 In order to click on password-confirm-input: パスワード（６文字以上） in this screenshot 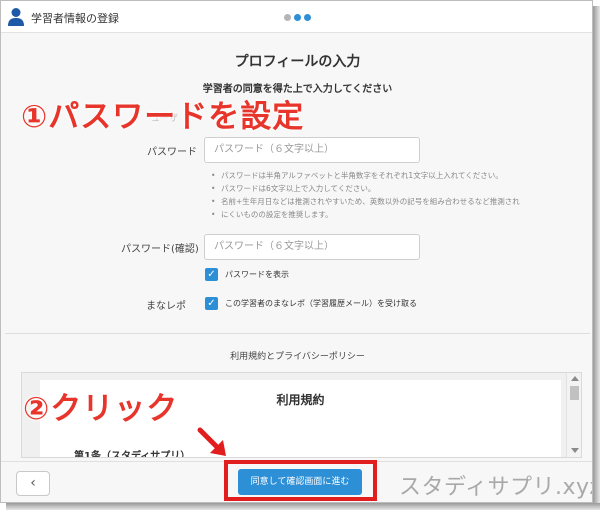, I will do `click(312, 247)`.